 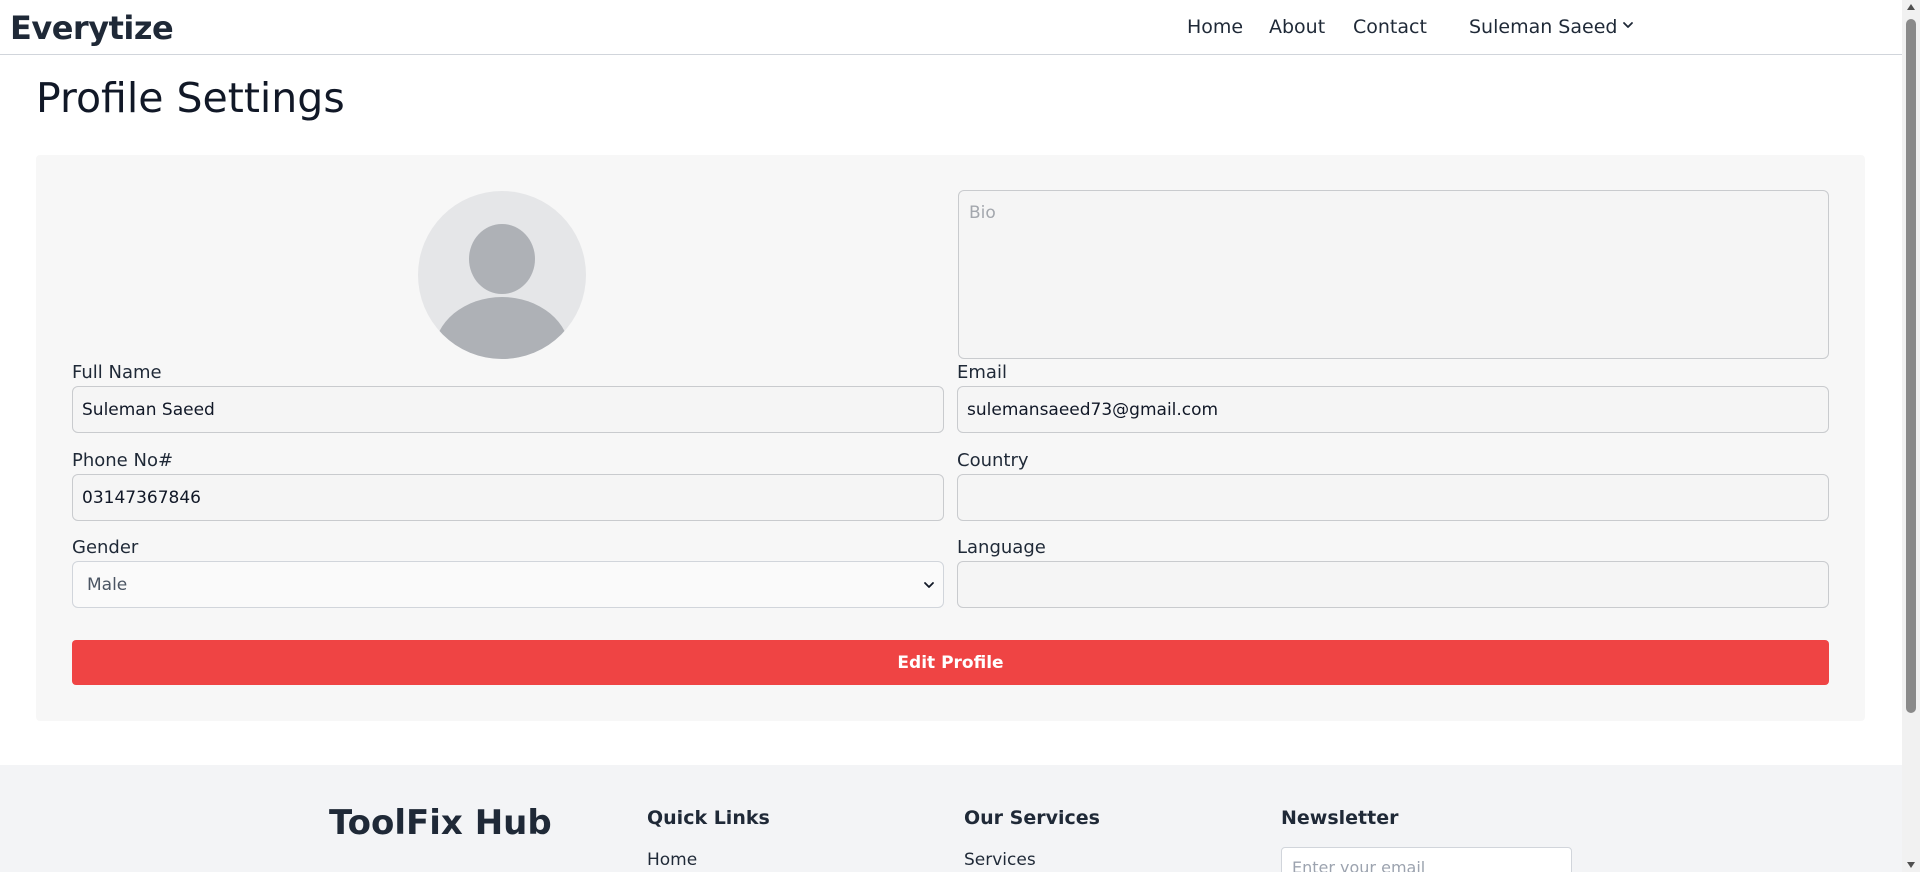 I want to click on scroll-down-arrow-icon, so click(x=1911, y=865).